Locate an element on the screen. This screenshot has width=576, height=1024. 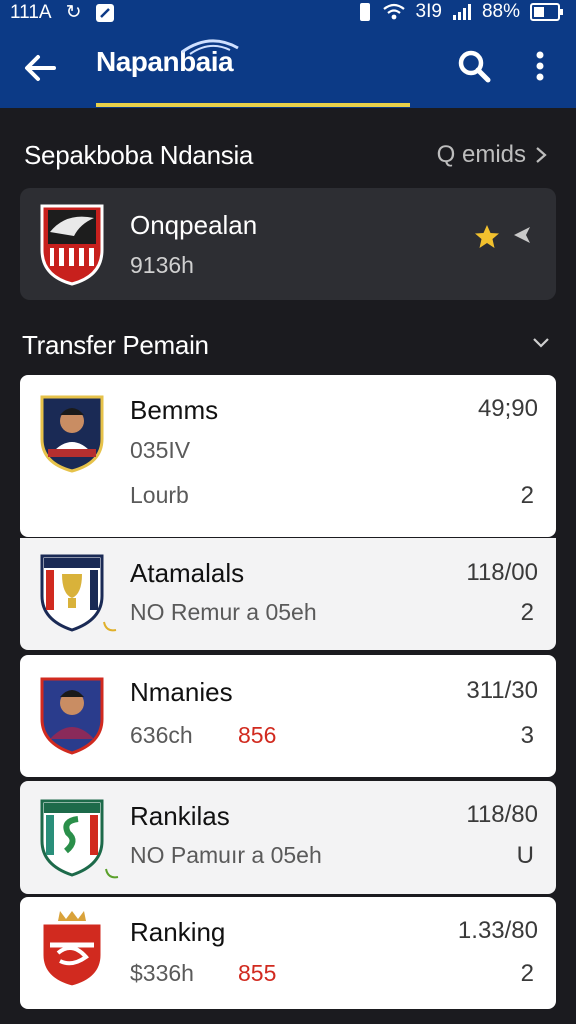
app-bar: Napanbaia is located at coordinates (288, 67).